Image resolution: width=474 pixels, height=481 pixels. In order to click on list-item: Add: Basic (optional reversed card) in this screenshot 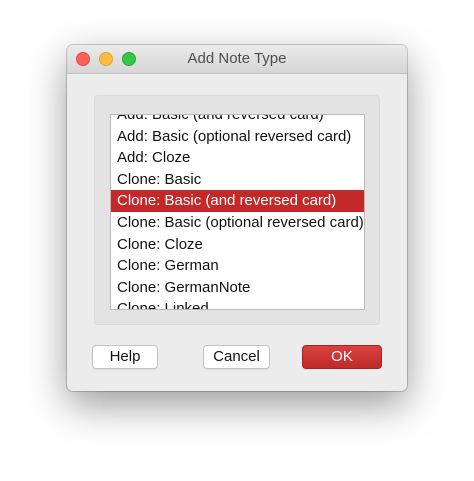, I will do `click(237, 137)`.